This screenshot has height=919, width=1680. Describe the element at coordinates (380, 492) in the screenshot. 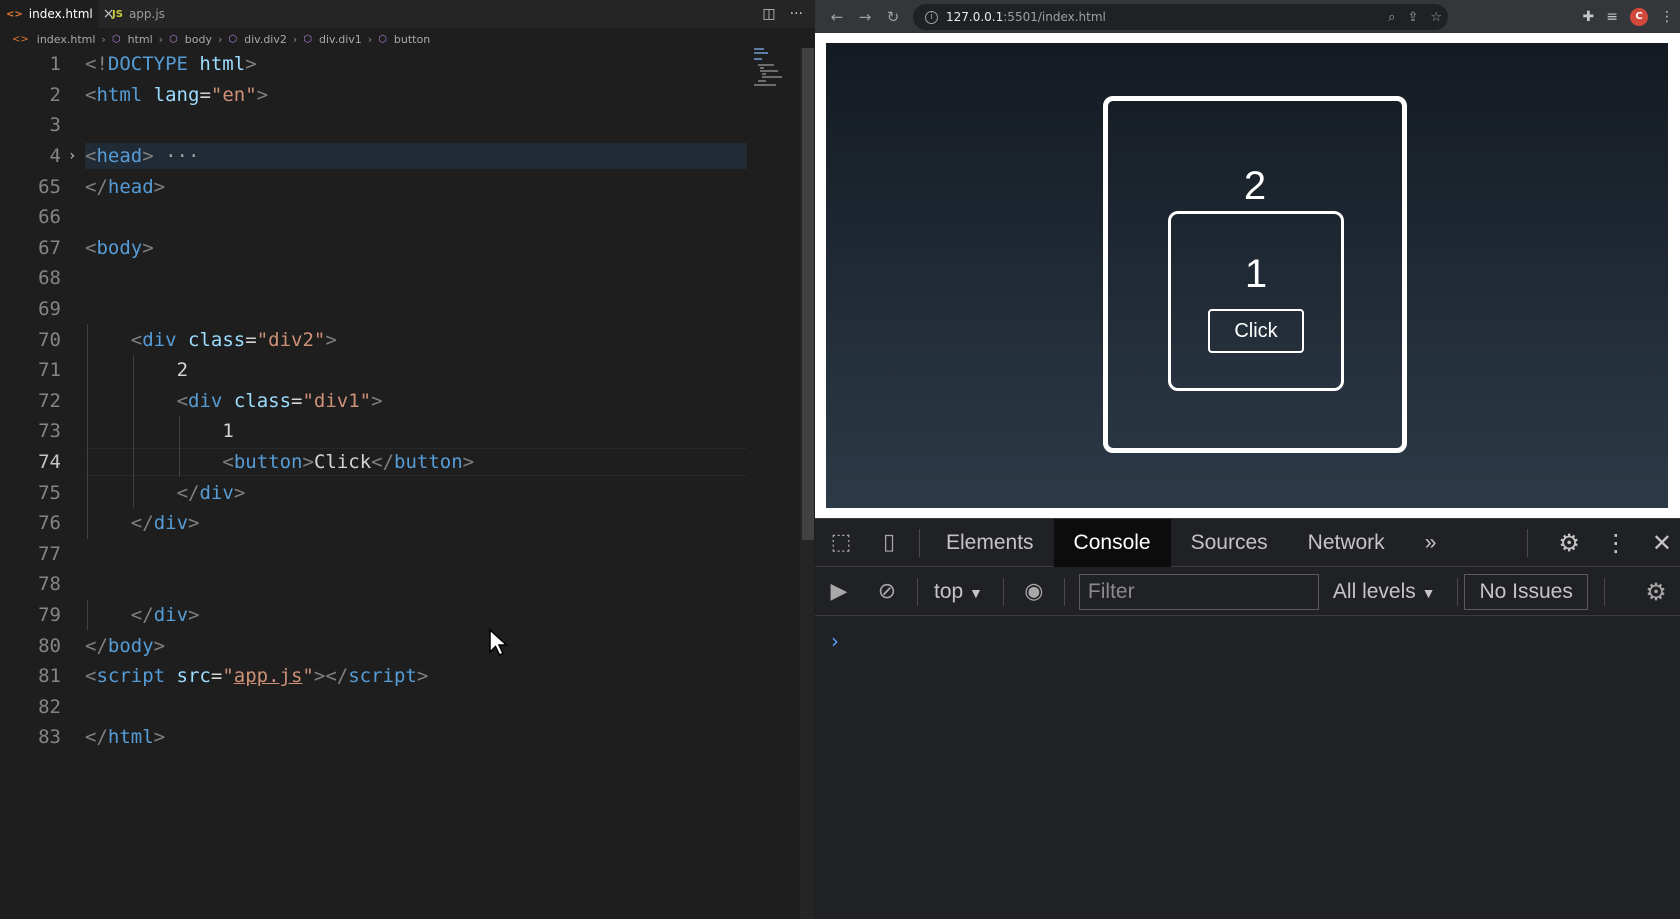

I see `code-line: 75 </div>` at that location.